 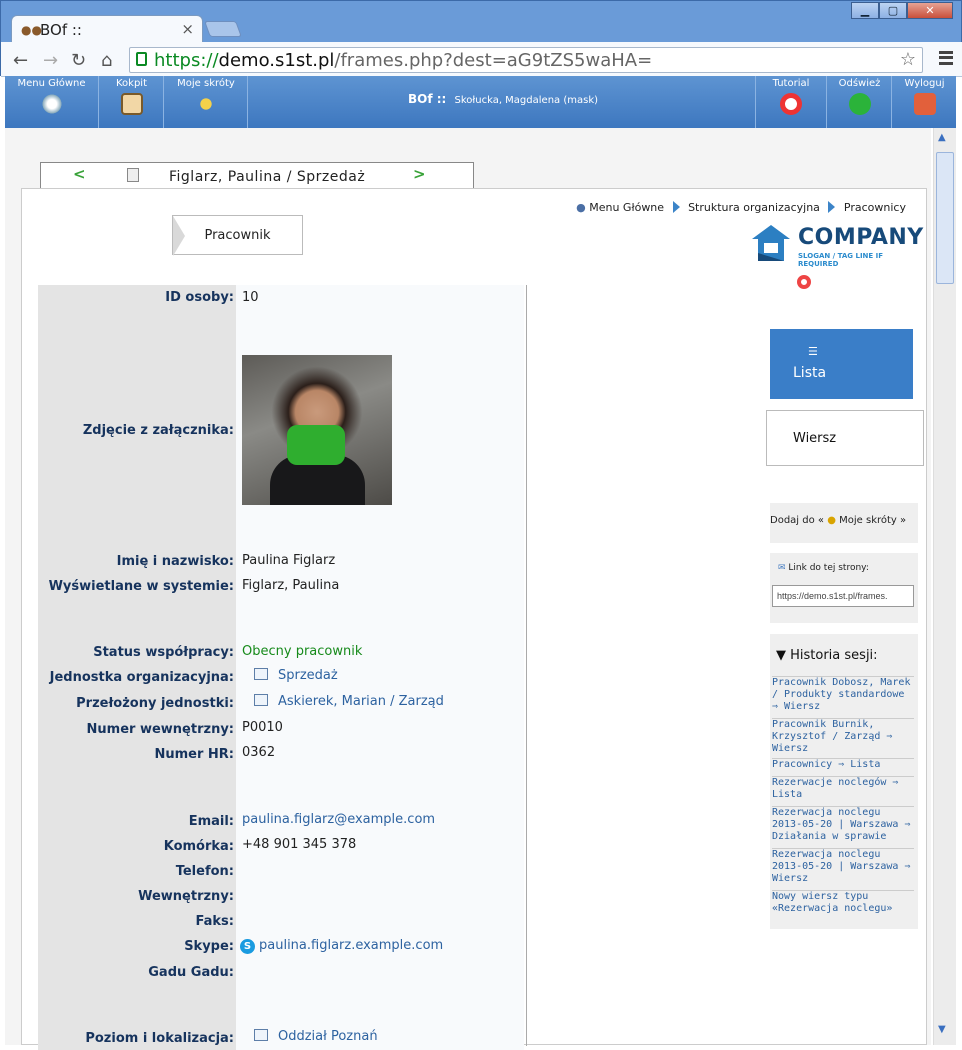 I want to click on history-item: Pracownicy ⇒ Lista, so click(x=843, y=764).